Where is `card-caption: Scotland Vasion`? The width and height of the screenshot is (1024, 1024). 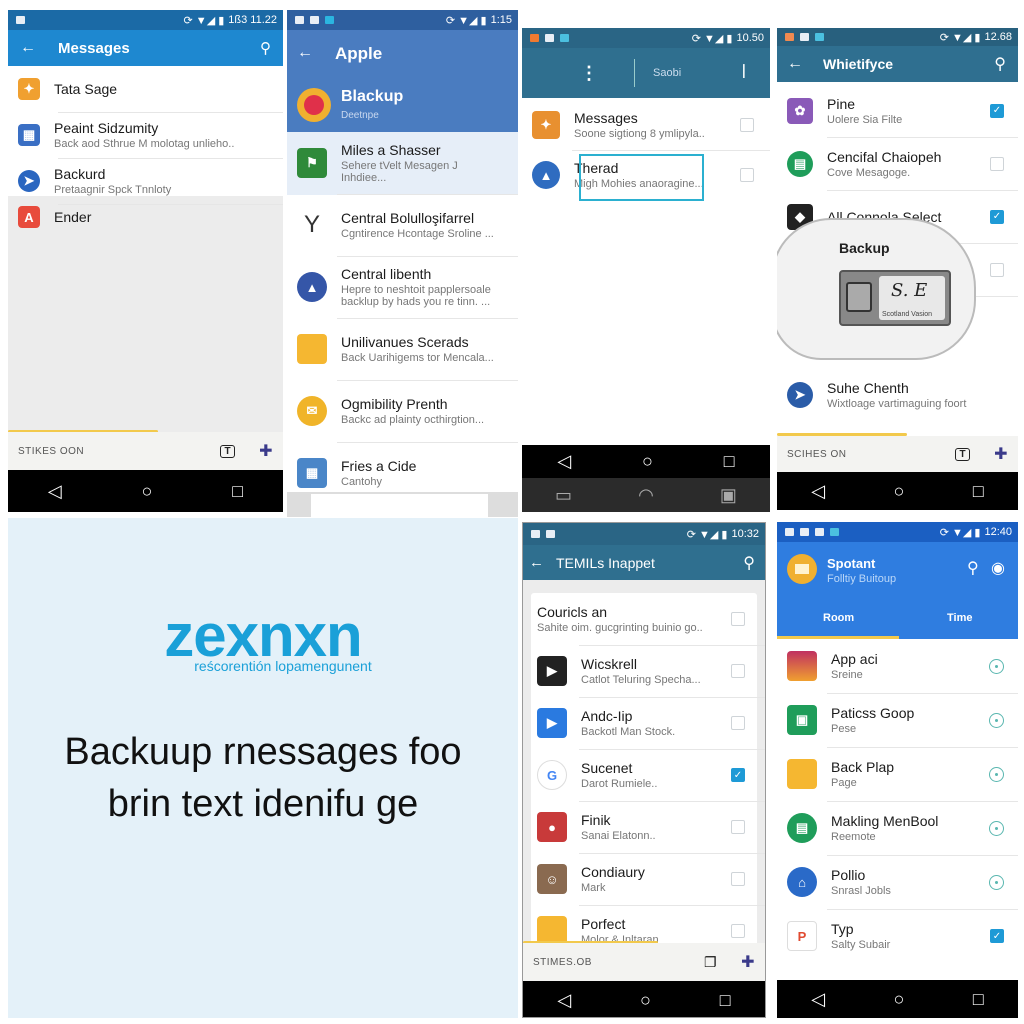
card-caption: Scotland Vasion is located at coordinates (907, 314).